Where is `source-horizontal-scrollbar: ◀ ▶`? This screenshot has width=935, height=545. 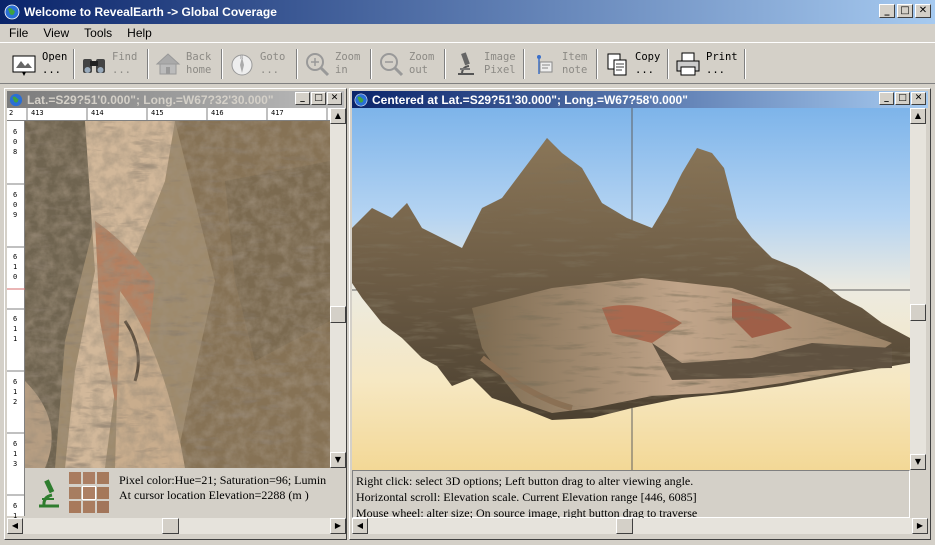
source-horizontal-scrollbar: ◀ ▶ is located at coordinates (176, 526).